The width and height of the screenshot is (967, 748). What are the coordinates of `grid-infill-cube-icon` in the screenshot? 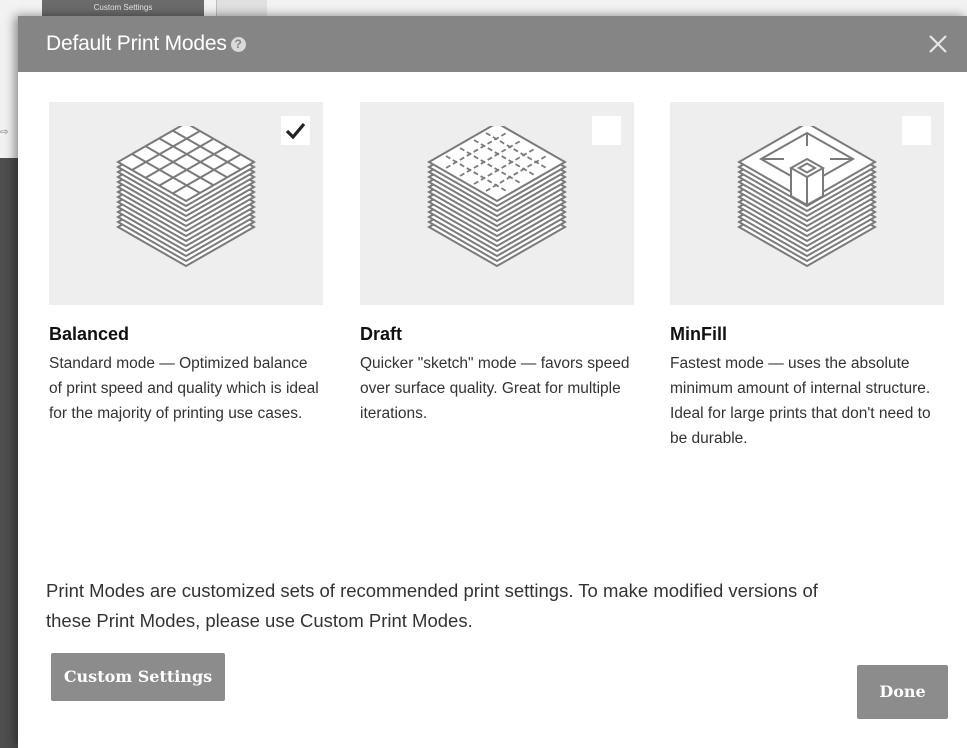 It's located at (186, 201).